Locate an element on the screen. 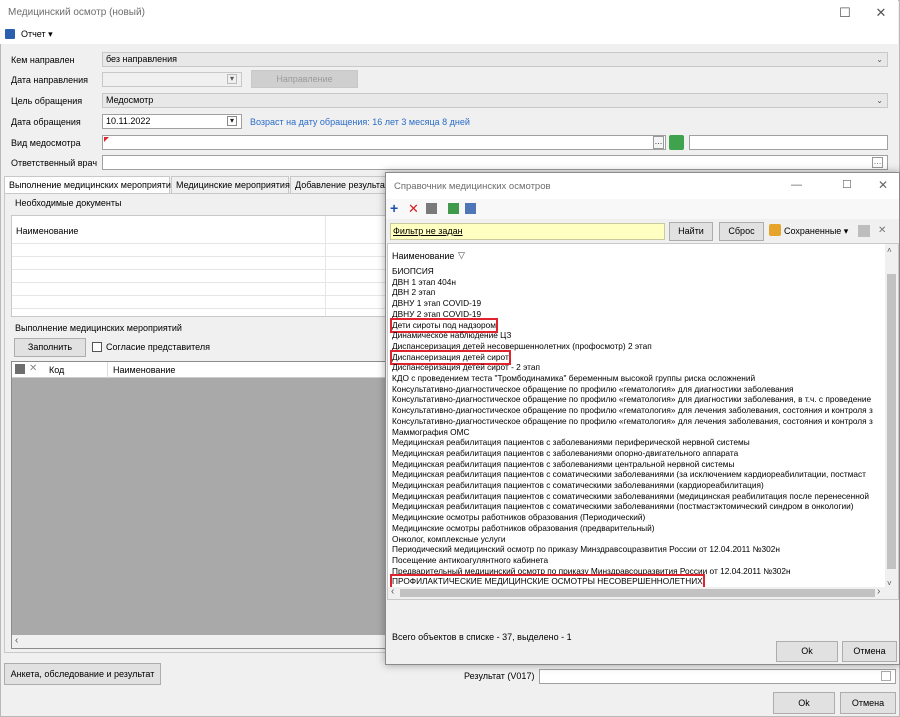  add-icon: + is located at coordinates (394, 208).